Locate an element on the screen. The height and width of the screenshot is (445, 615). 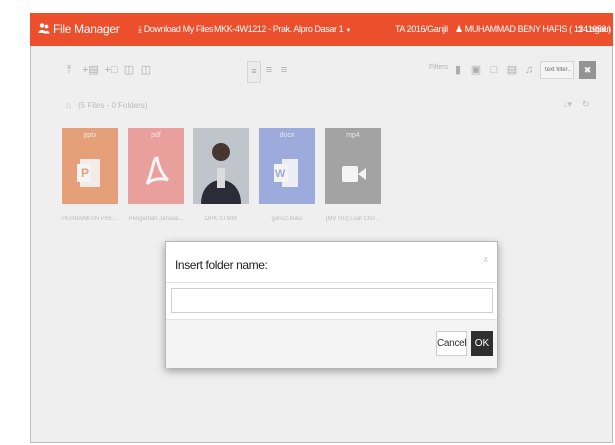
folder-name-input is located at coordinates (332, 300).